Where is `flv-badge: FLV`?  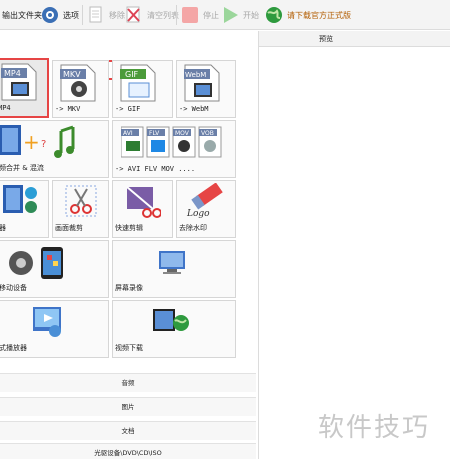
flv-badge: FLV is located at coordinates (154, 133).